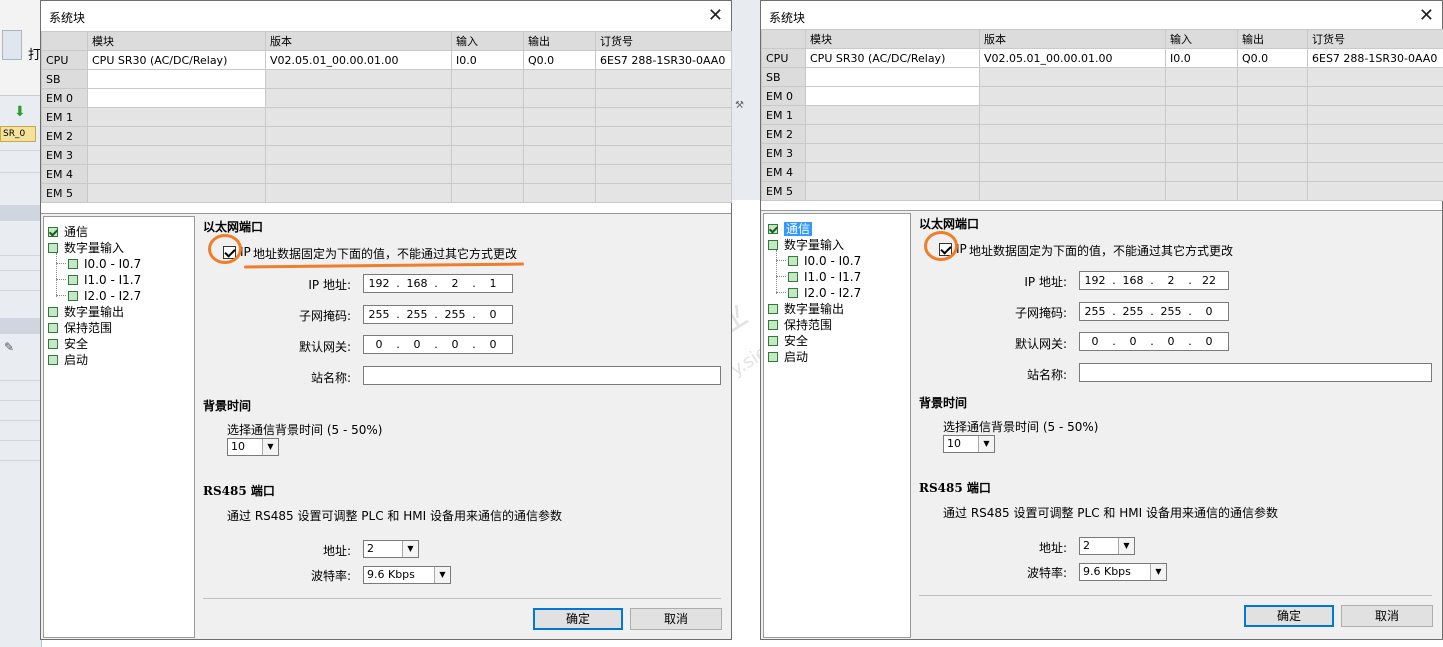  What do you see at coordinates (1387, 616) in the screenshot?
I see `cancel-button: 取消` at bounding box center [1387, 616].